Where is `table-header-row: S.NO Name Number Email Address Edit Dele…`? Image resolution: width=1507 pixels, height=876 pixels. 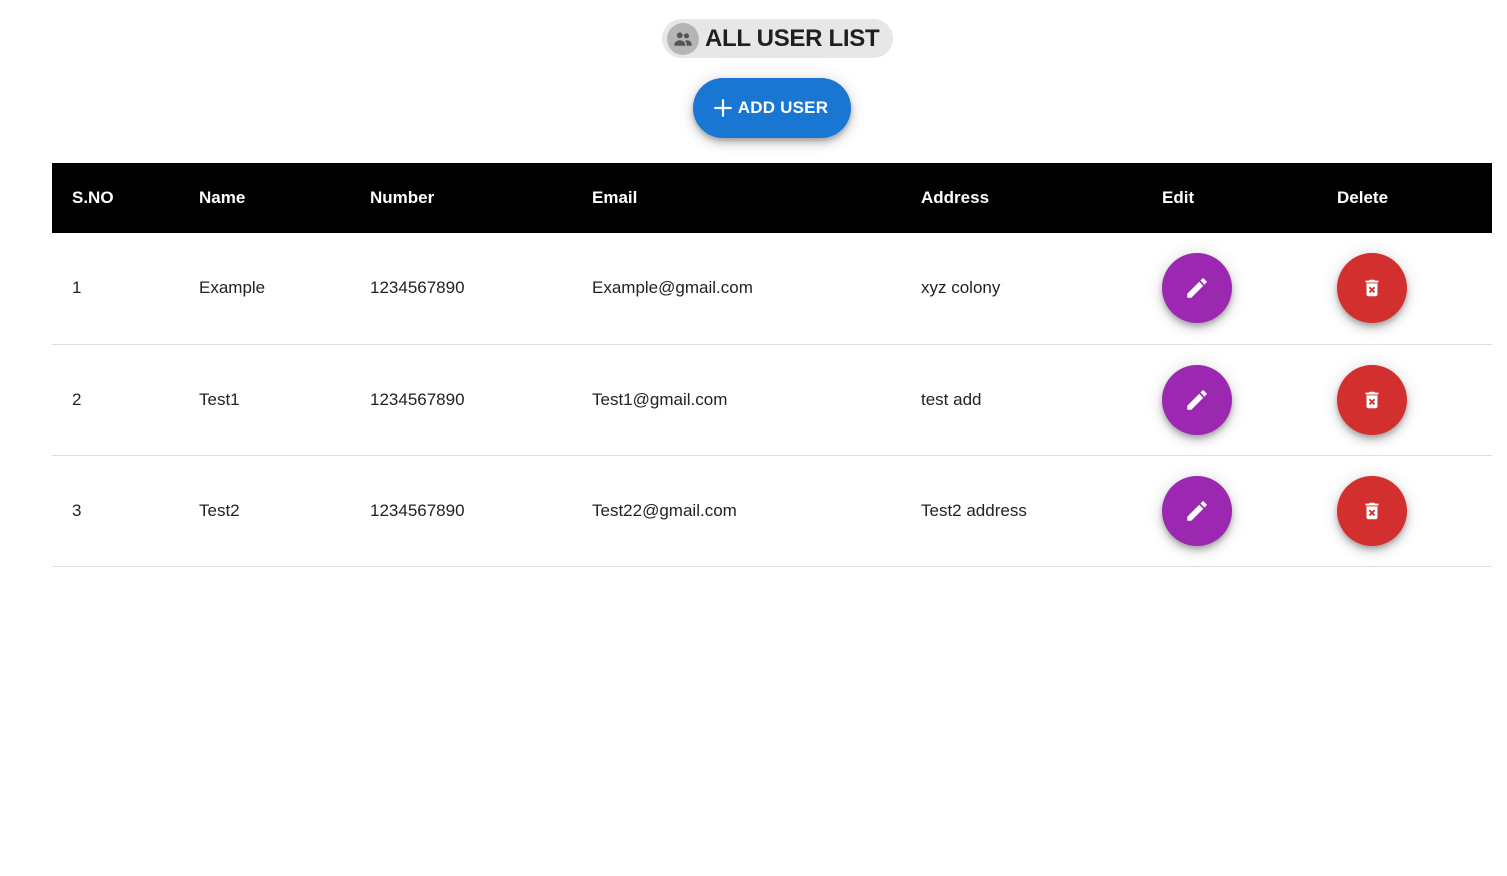 table-header-row: S.NO Name Number Email Address Edit Dele… is located at coordinates (772, 198).